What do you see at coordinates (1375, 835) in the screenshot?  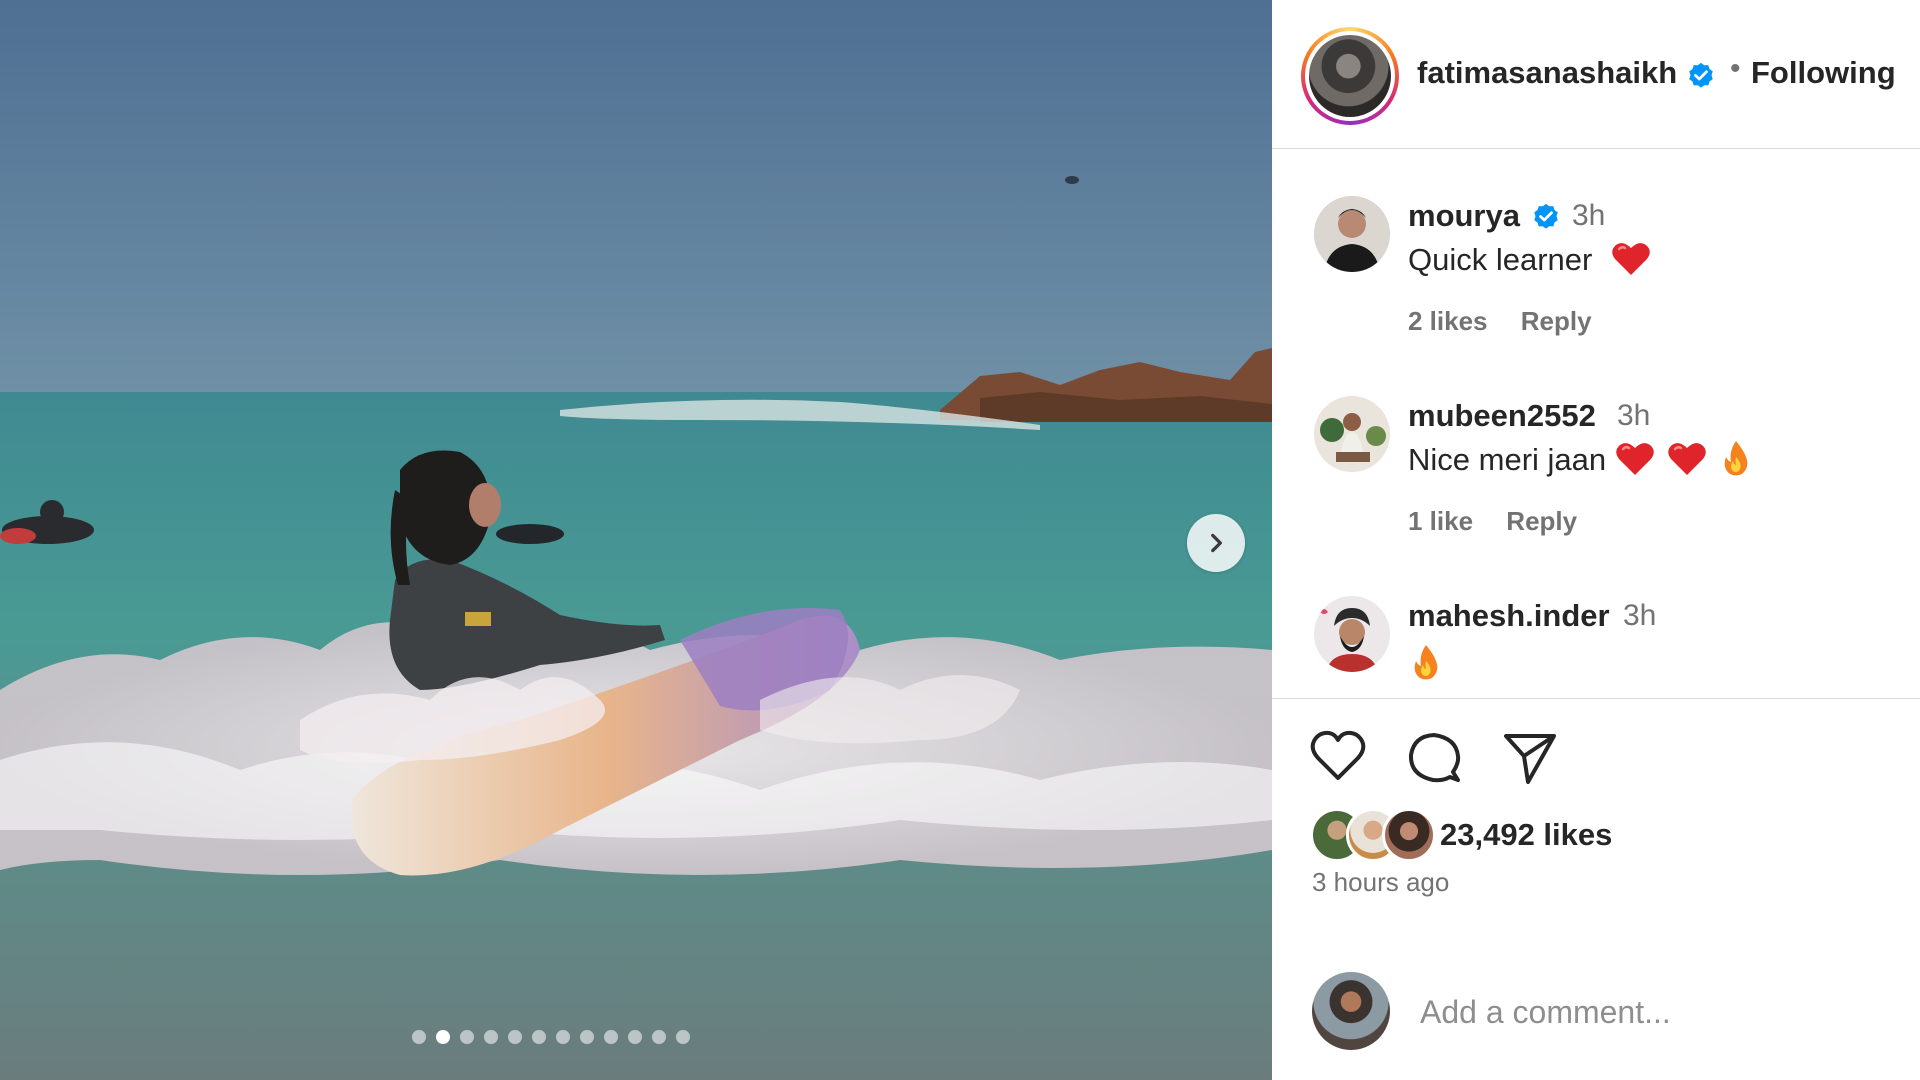 I see `liked-by-avatars` at bounding box center [1375, 835].